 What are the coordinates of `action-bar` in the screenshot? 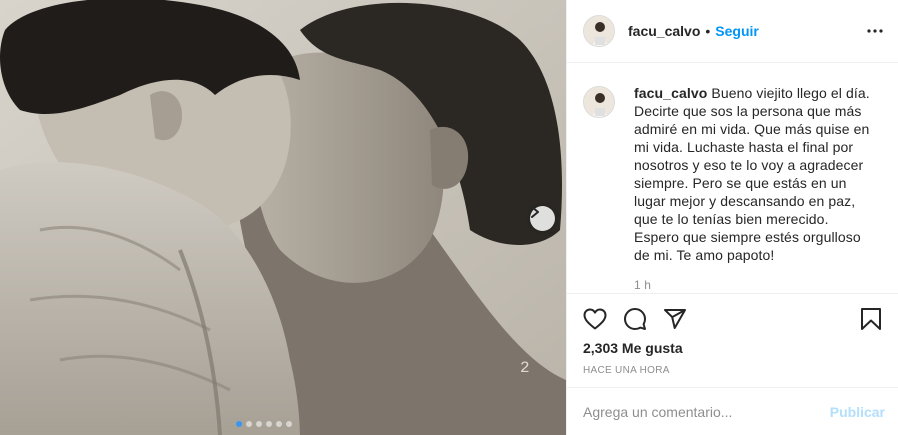 It's located at (732, 318).